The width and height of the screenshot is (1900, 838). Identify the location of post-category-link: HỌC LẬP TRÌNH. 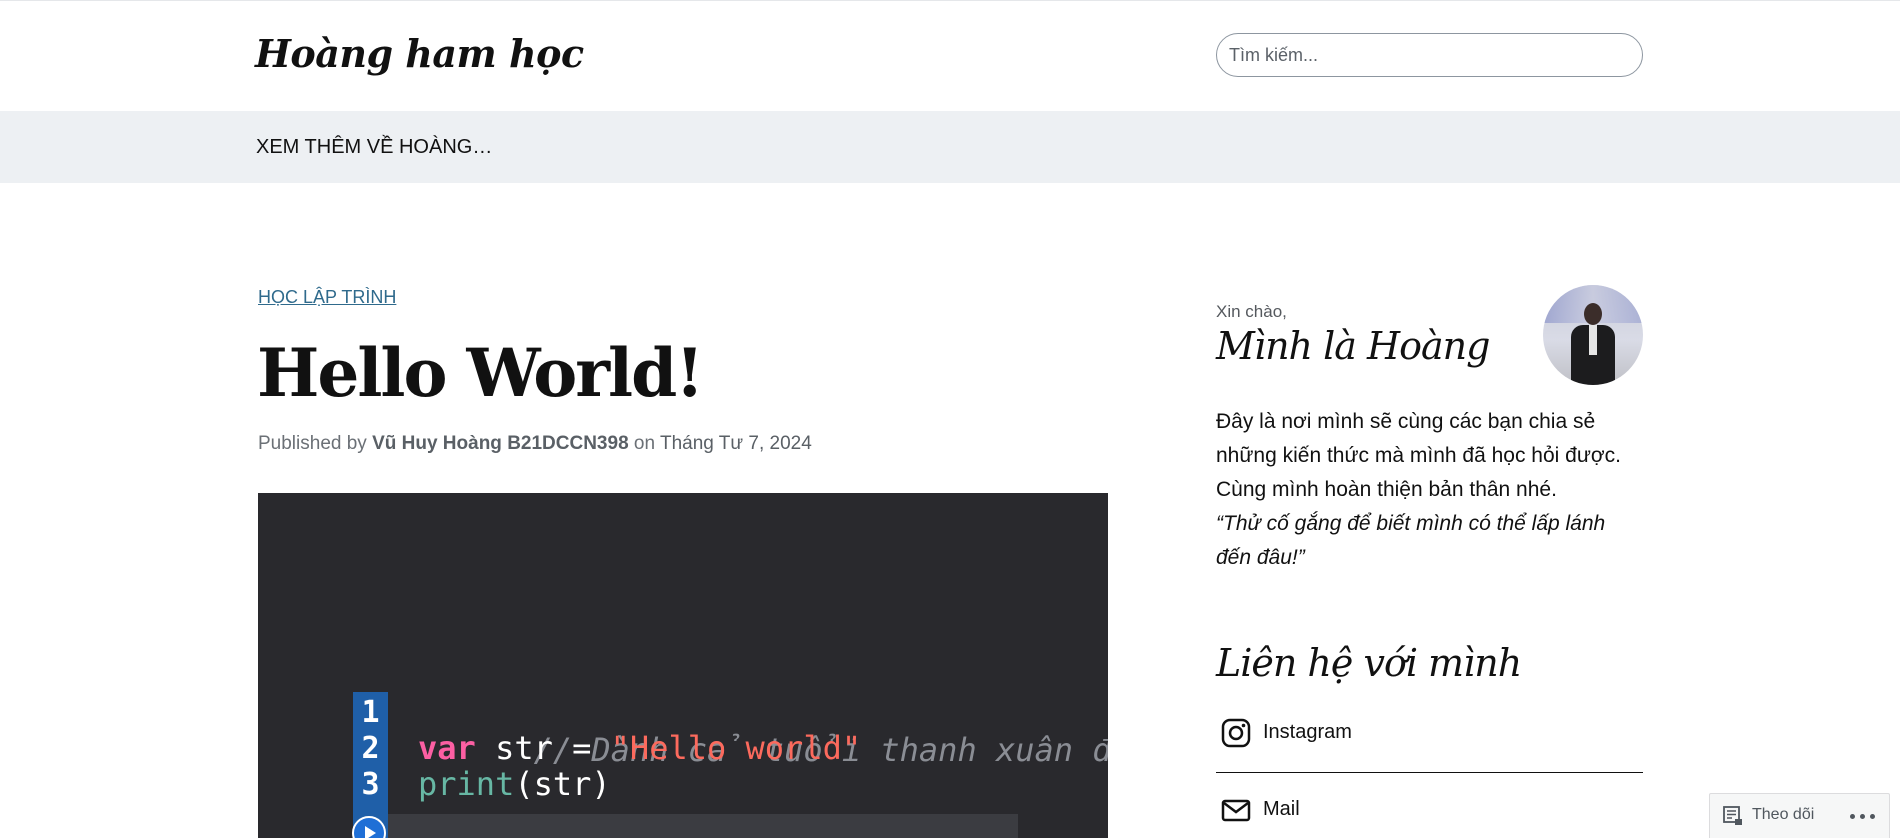
(327, 297).